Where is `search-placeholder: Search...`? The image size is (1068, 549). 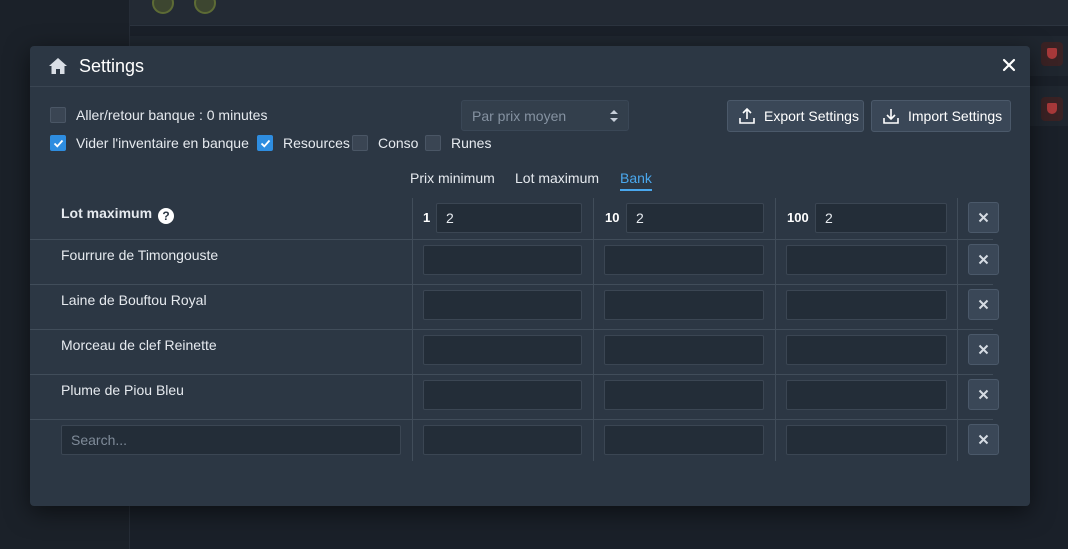
search-placeholder: Search... is located at coordinates (99, 440).